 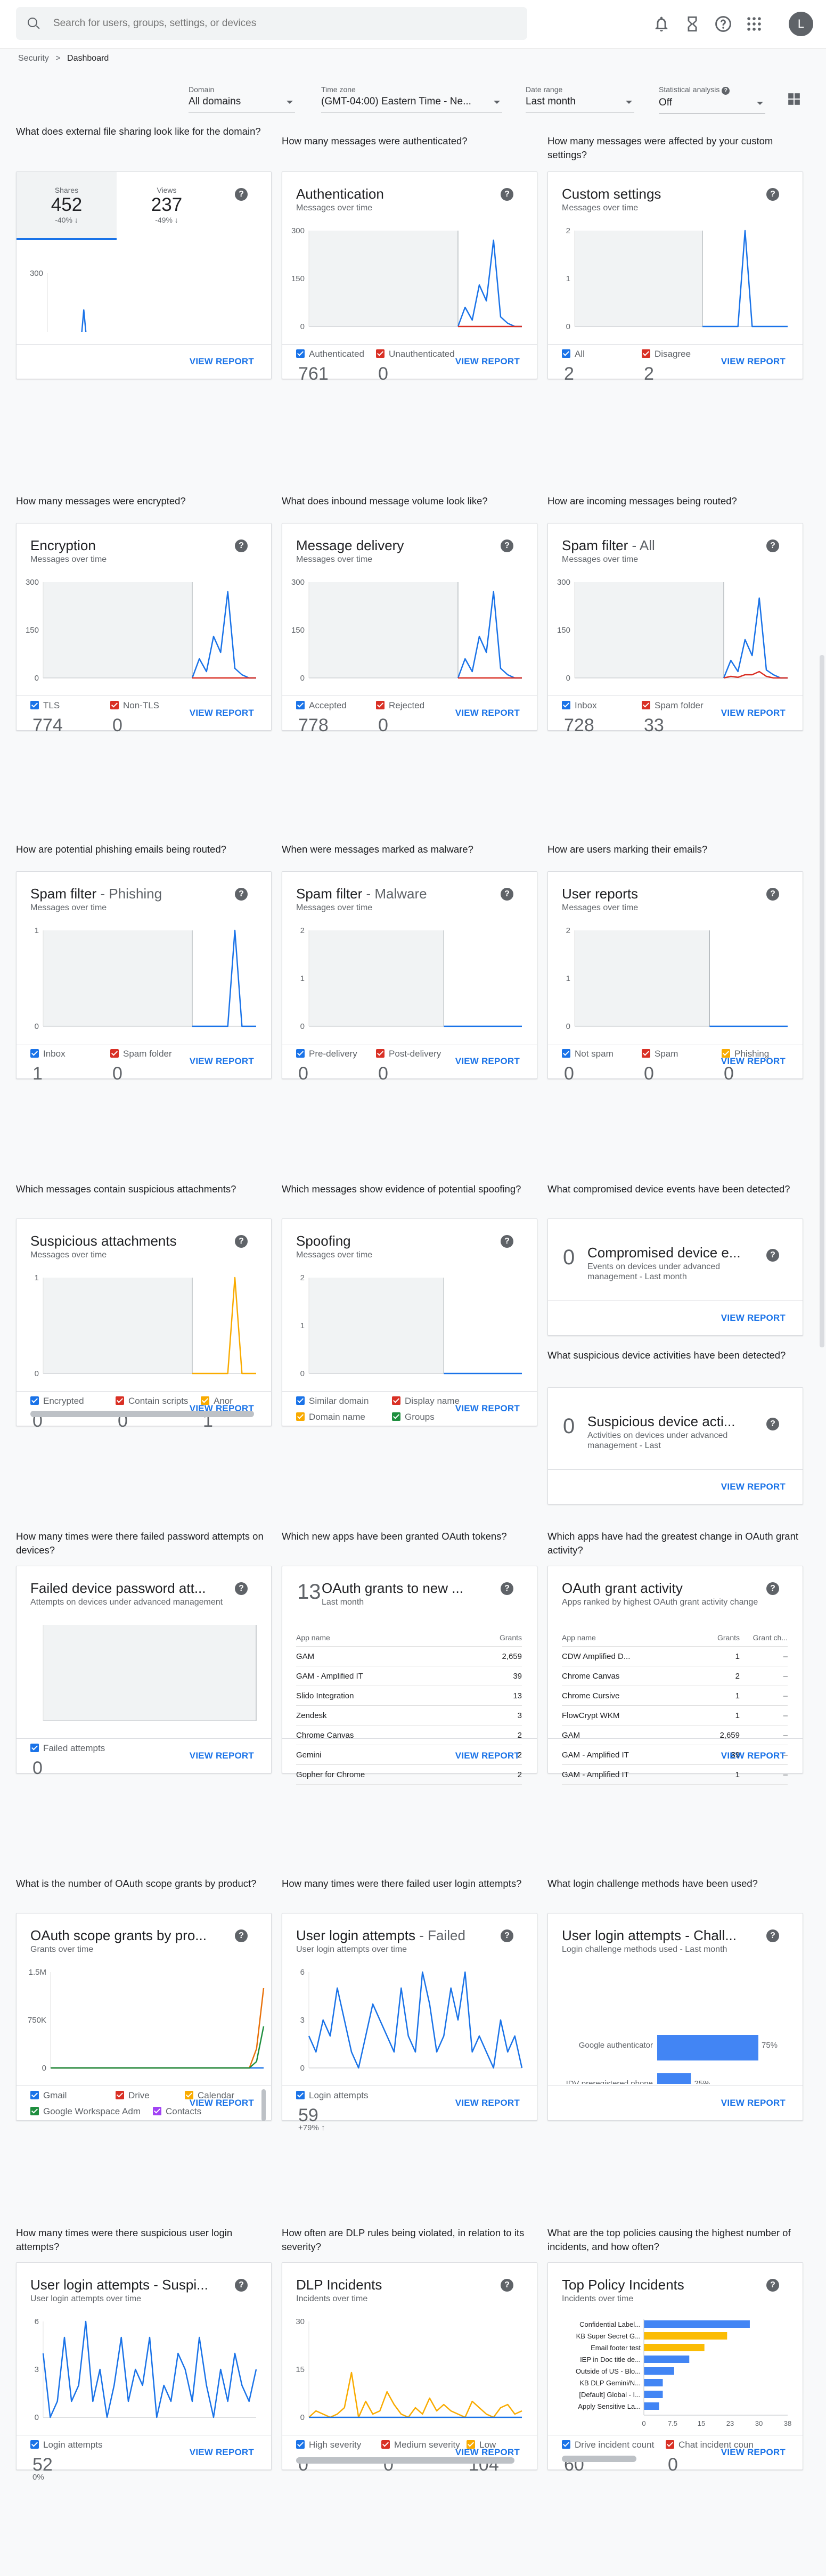 What do you see at coordinates (675, 1696) in the screenshot?
I see `table-row: Chrome Cursive 1 –` at bounding box center [675, 1696].